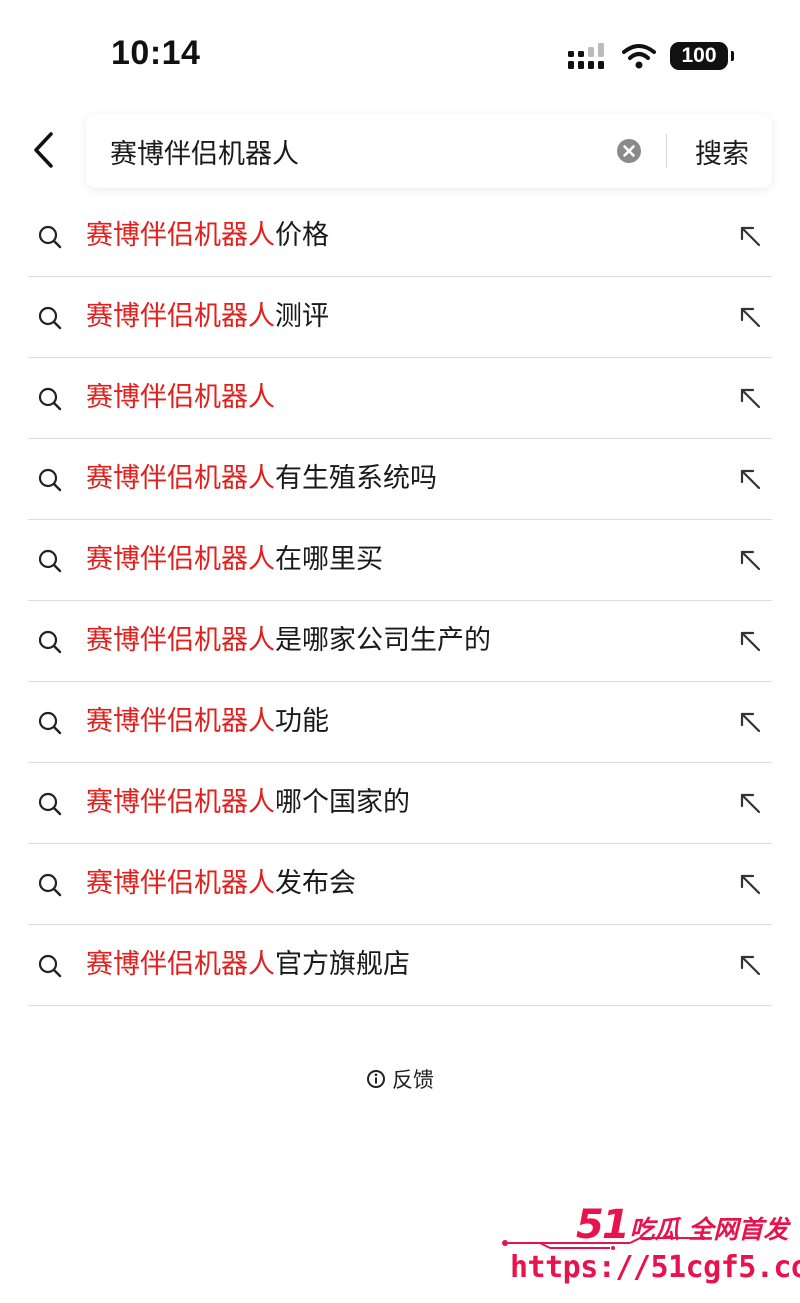 The image size is (800, 1303). What do you see at coordinates (356, 478) in the screenshot?
I see `suggestion-suffix: 有生殖系统吗` at bounding box center [356, 478].